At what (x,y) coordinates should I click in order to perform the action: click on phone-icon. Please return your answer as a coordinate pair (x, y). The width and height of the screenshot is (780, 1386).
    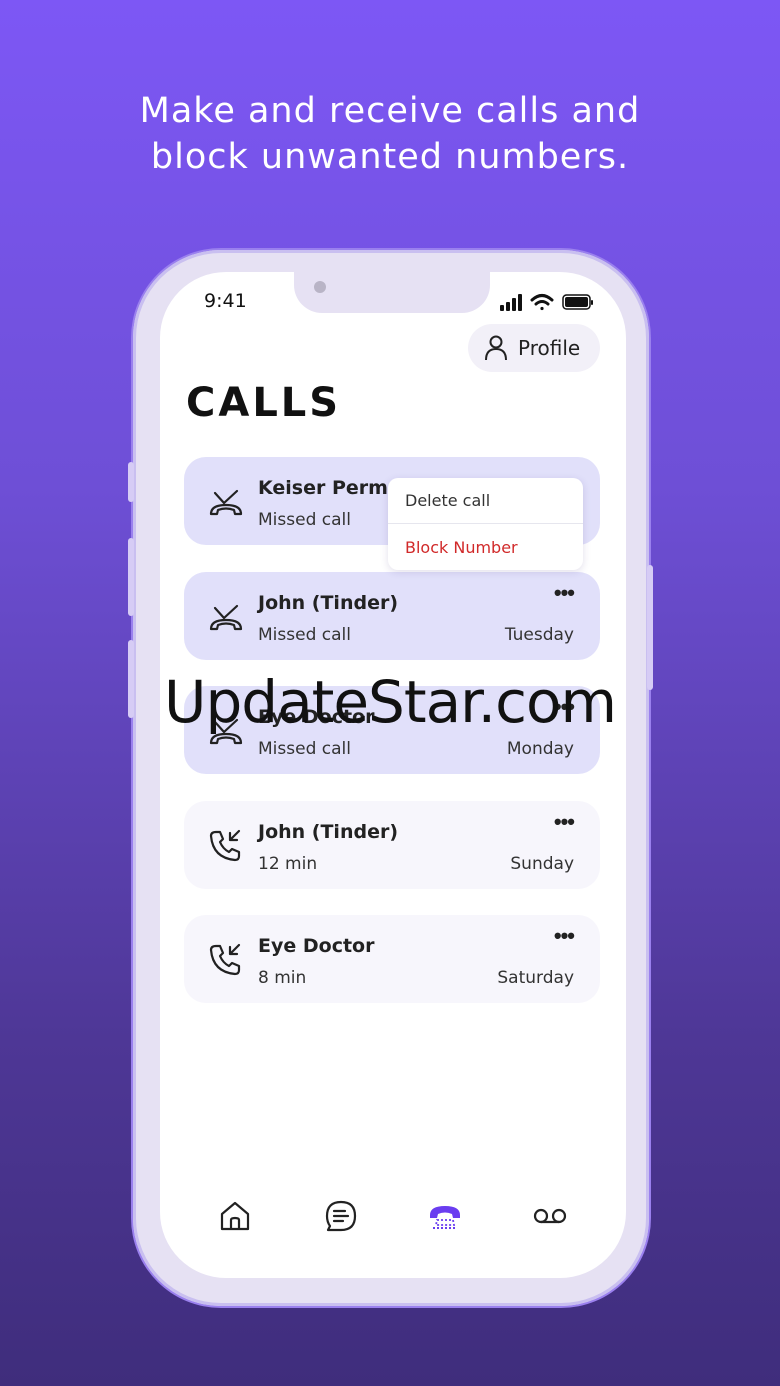
    Looking at the image, I should click on (445, 1216).